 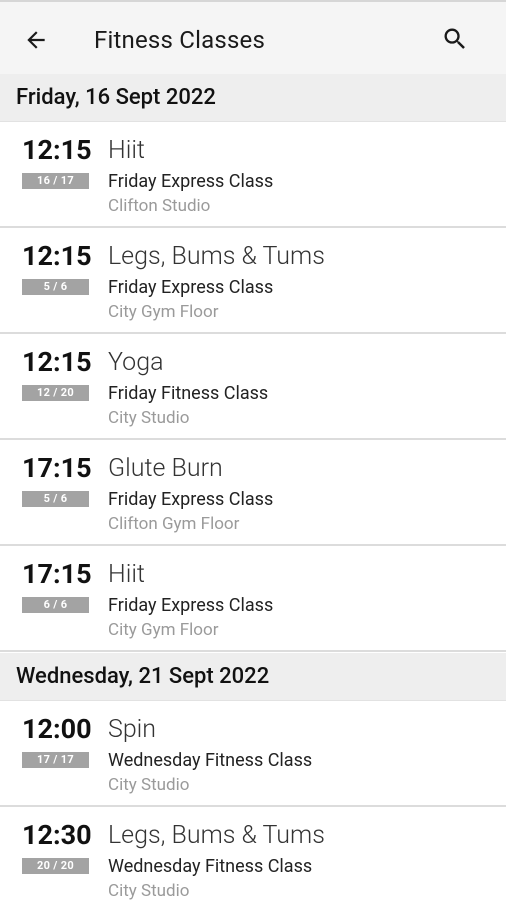 What do you see at coordinates (57, 729) in the screenshot?
I see `class-time: 12:00` at bounding box center [57, 729].